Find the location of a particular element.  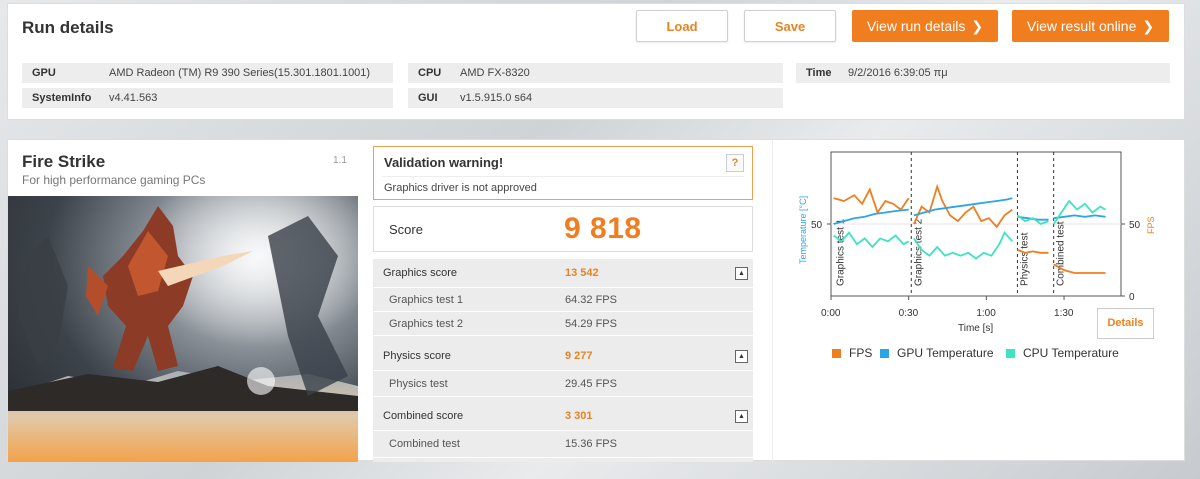

physics-score-value: 9 277 is located at coordinates (579, 356).